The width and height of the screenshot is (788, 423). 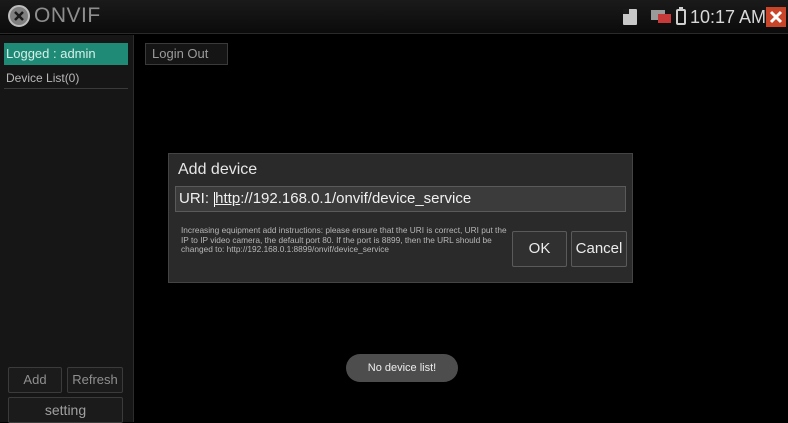 I want to click on close-icon, so click(x=776, y=17).